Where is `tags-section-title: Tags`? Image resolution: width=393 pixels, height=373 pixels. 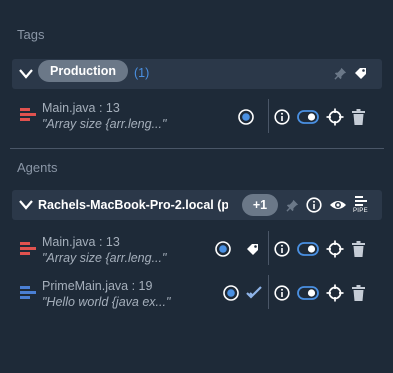 tags-section-title: Tags is located at coordinates (31, 34).